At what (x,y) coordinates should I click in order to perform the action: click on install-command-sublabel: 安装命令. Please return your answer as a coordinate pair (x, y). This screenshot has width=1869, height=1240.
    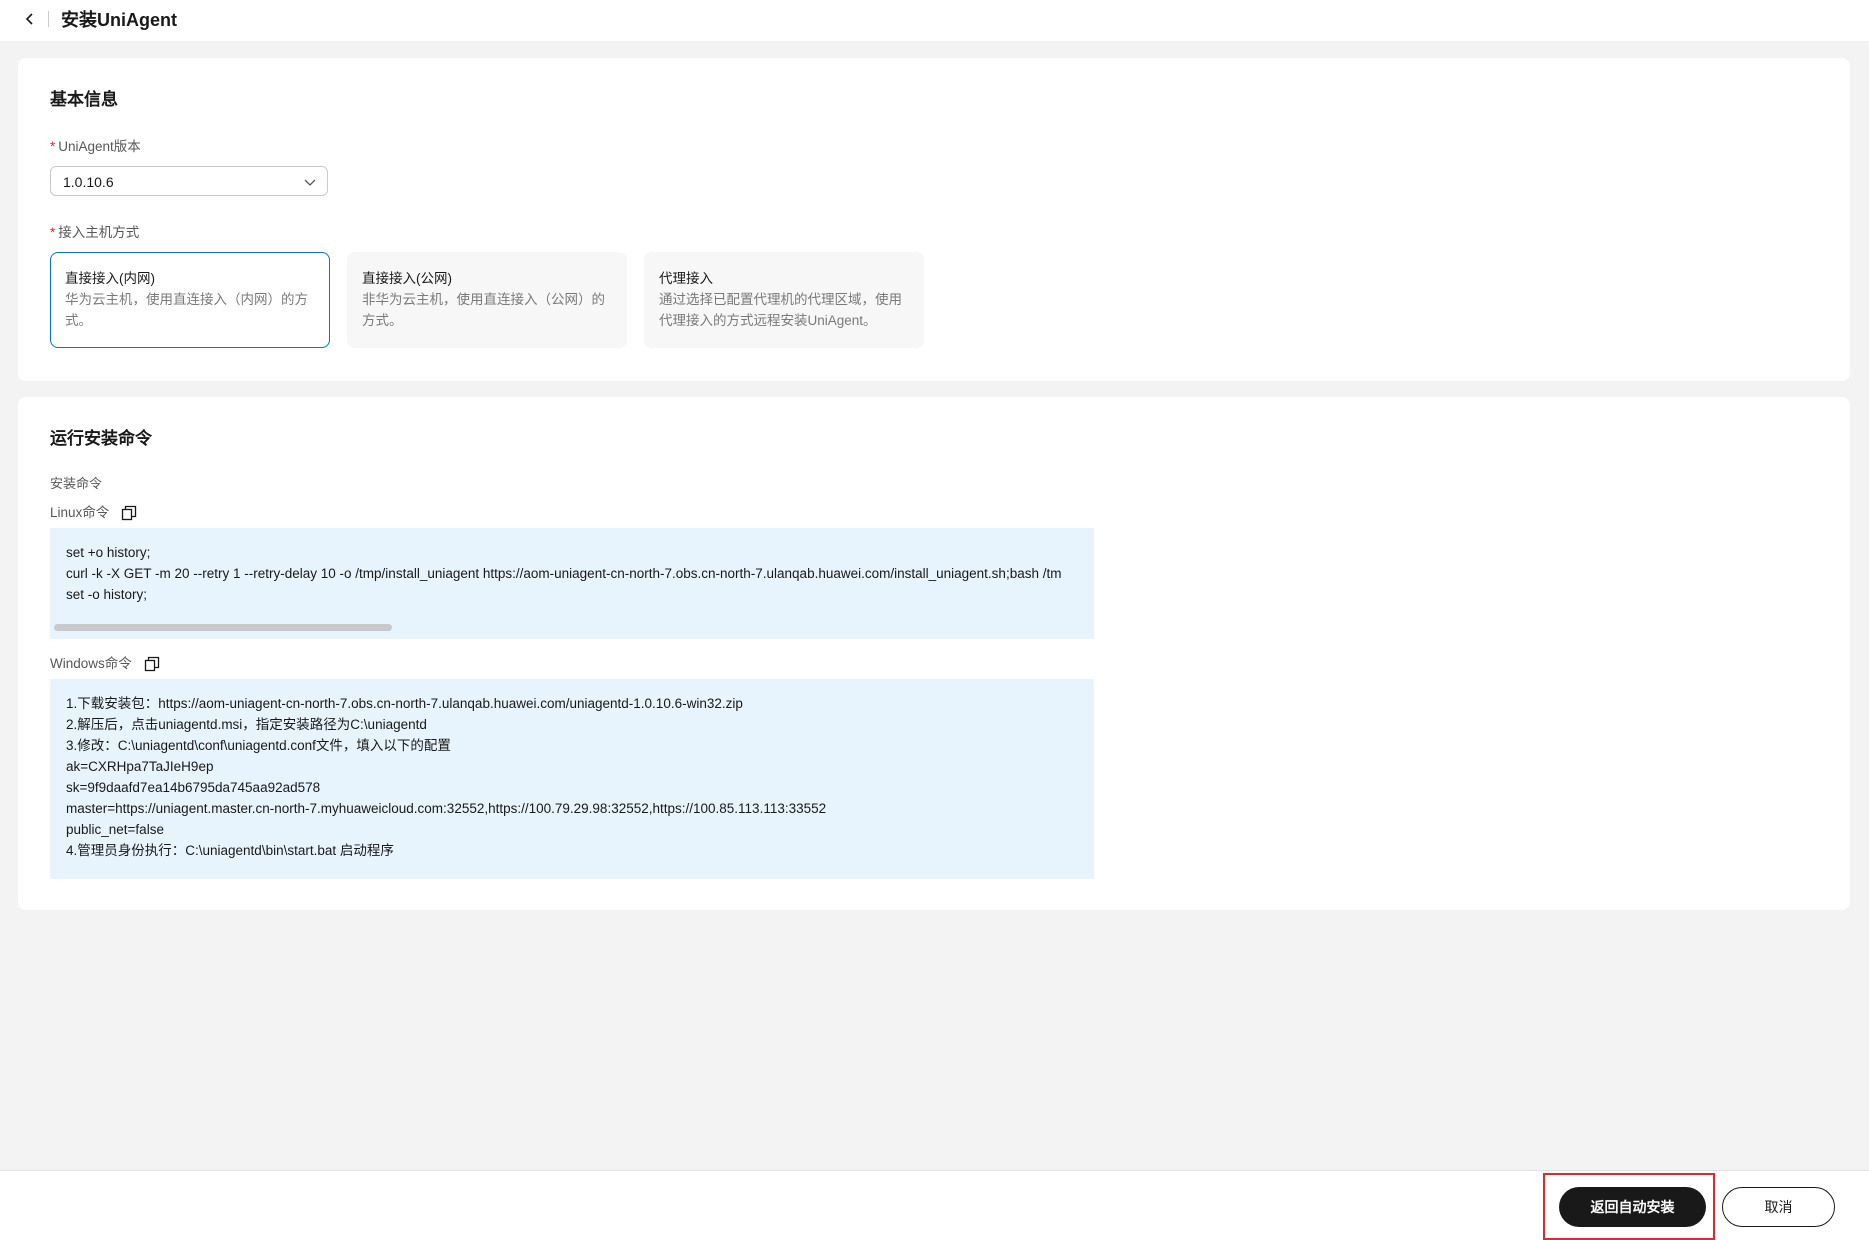
    Looking at the image, I should click on (76, 483).